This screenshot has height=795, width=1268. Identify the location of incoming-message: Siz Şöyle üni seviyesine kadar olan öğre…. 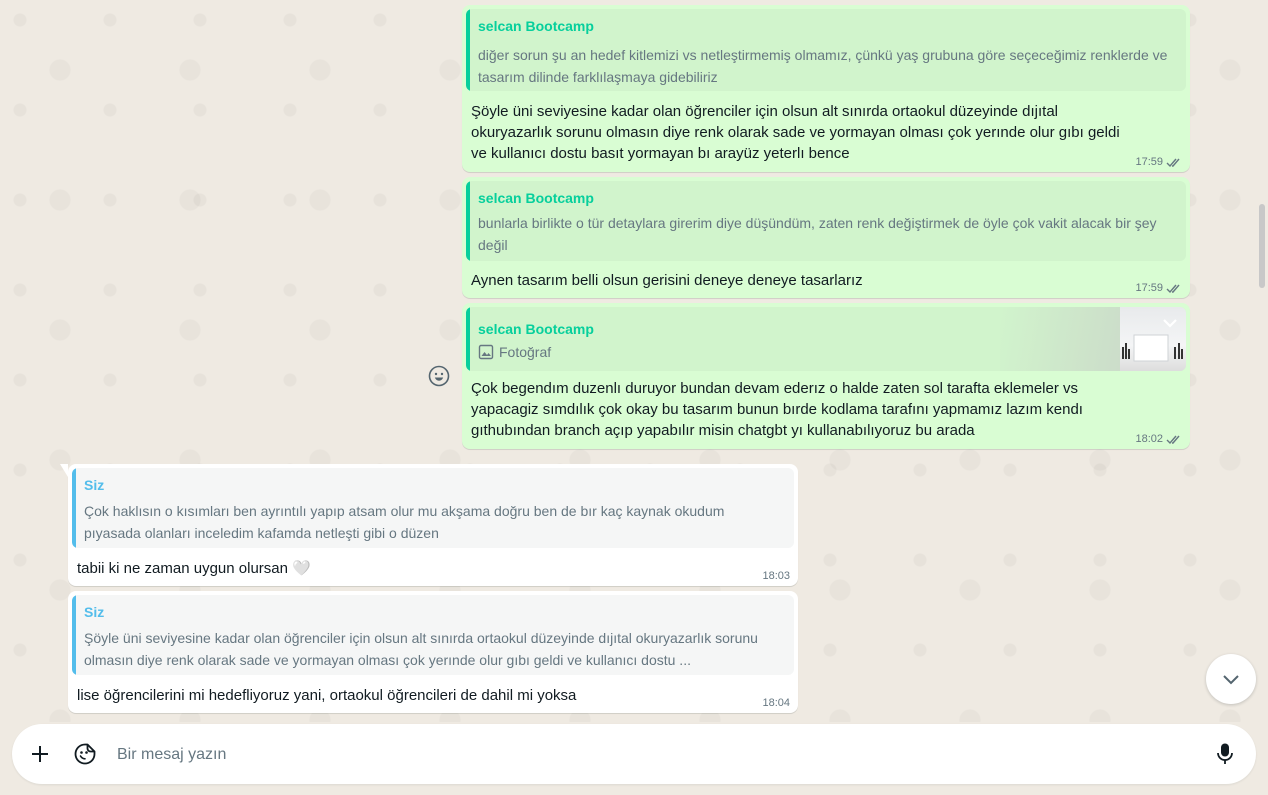
(433, 652).